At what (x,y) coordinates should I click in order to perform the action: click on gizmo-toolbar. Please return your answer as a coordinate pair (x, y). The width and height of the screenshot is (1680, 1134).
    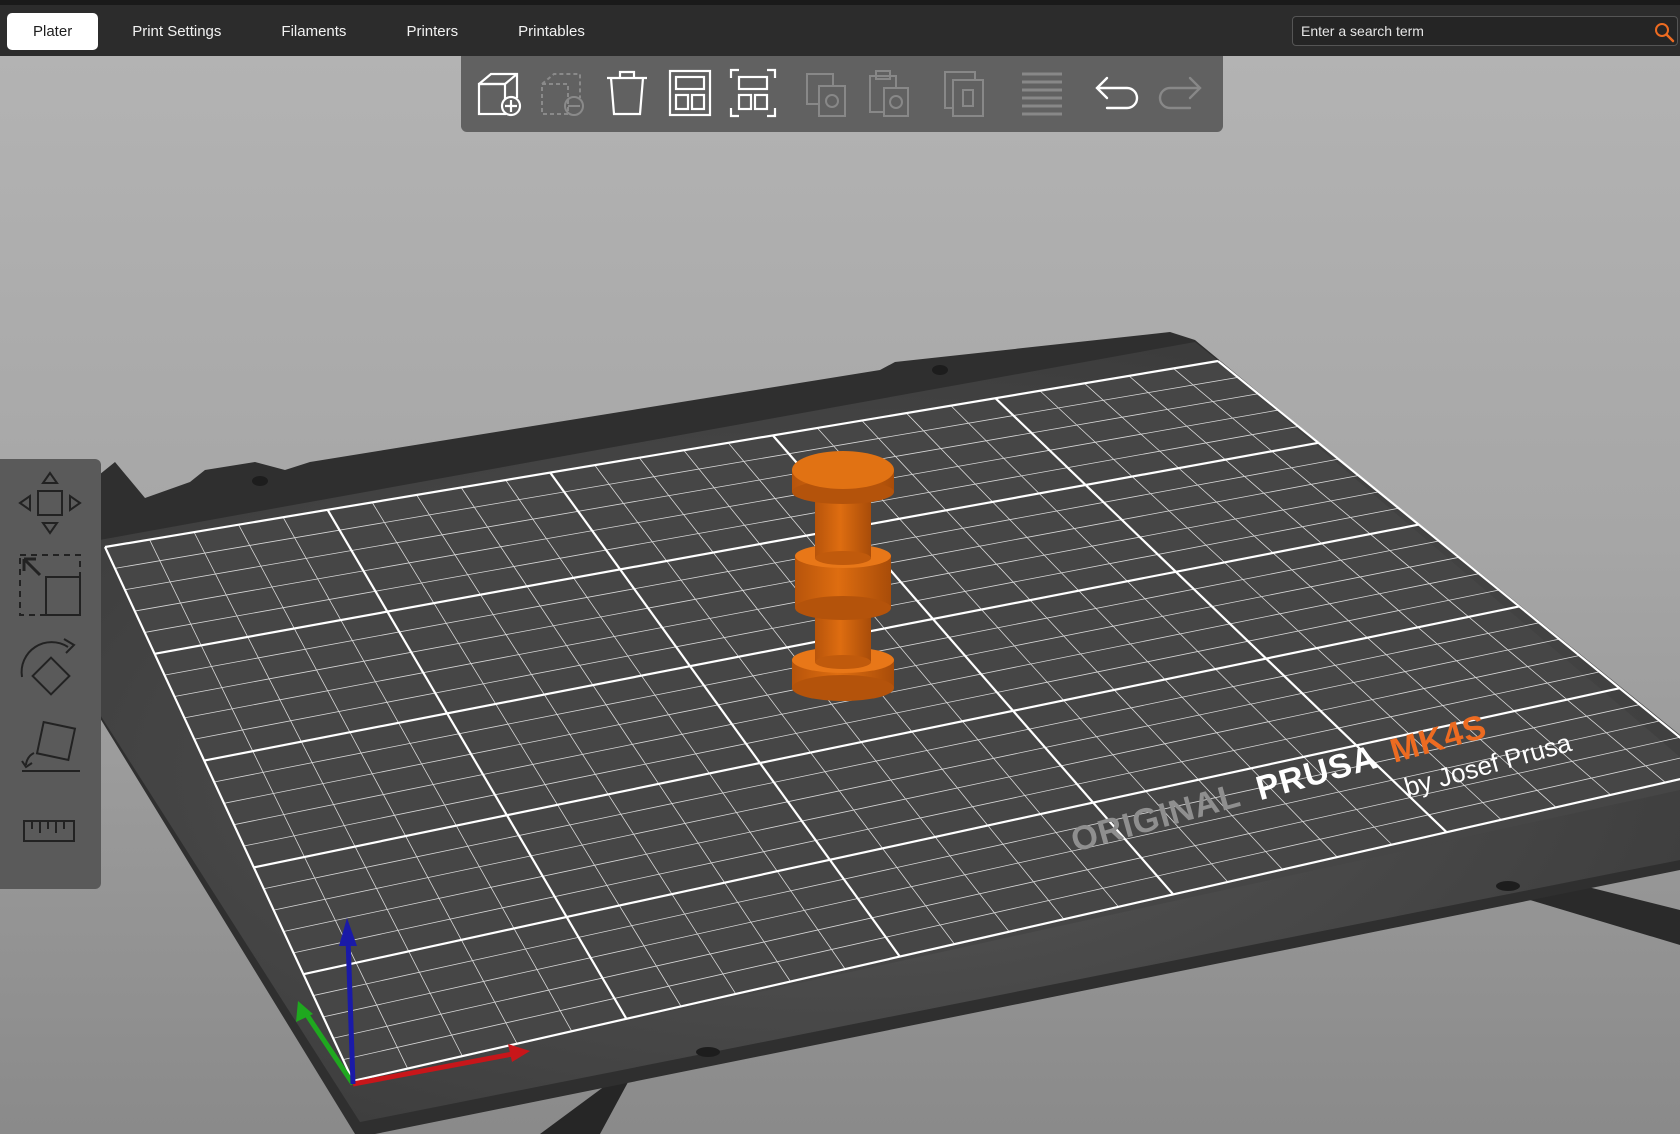
    Looking at the image, I should click on (50, 674).